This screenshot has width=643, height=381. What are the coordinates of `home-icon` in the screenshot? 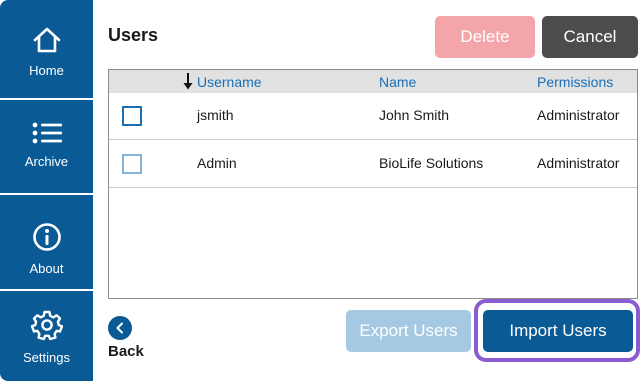 It's located at (47, 42).